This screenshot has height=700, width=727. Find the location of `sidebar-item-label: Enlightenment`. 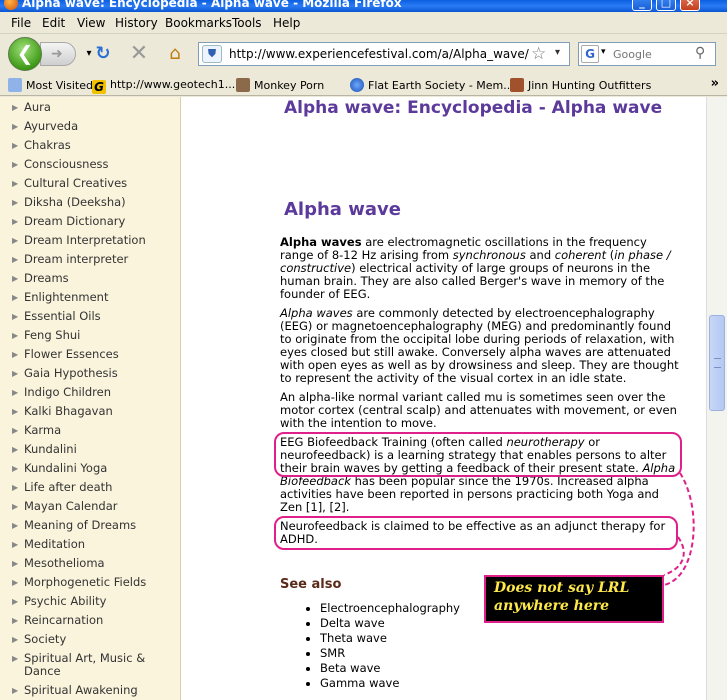

sidebar-item-label: Enlightenment is located at coordinates (66, 297).